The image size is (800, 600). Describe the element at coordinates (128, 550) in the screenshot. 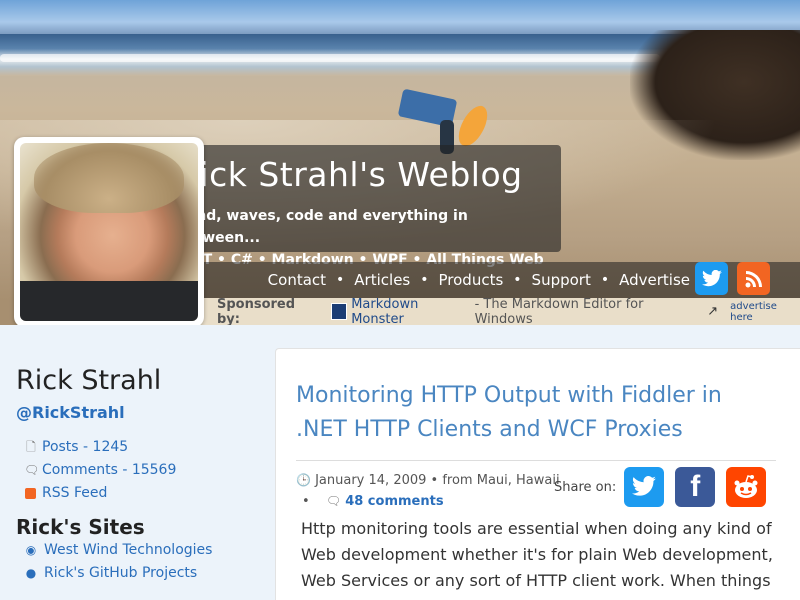

I see `site-link-label: West Wind Technologies` at that location.